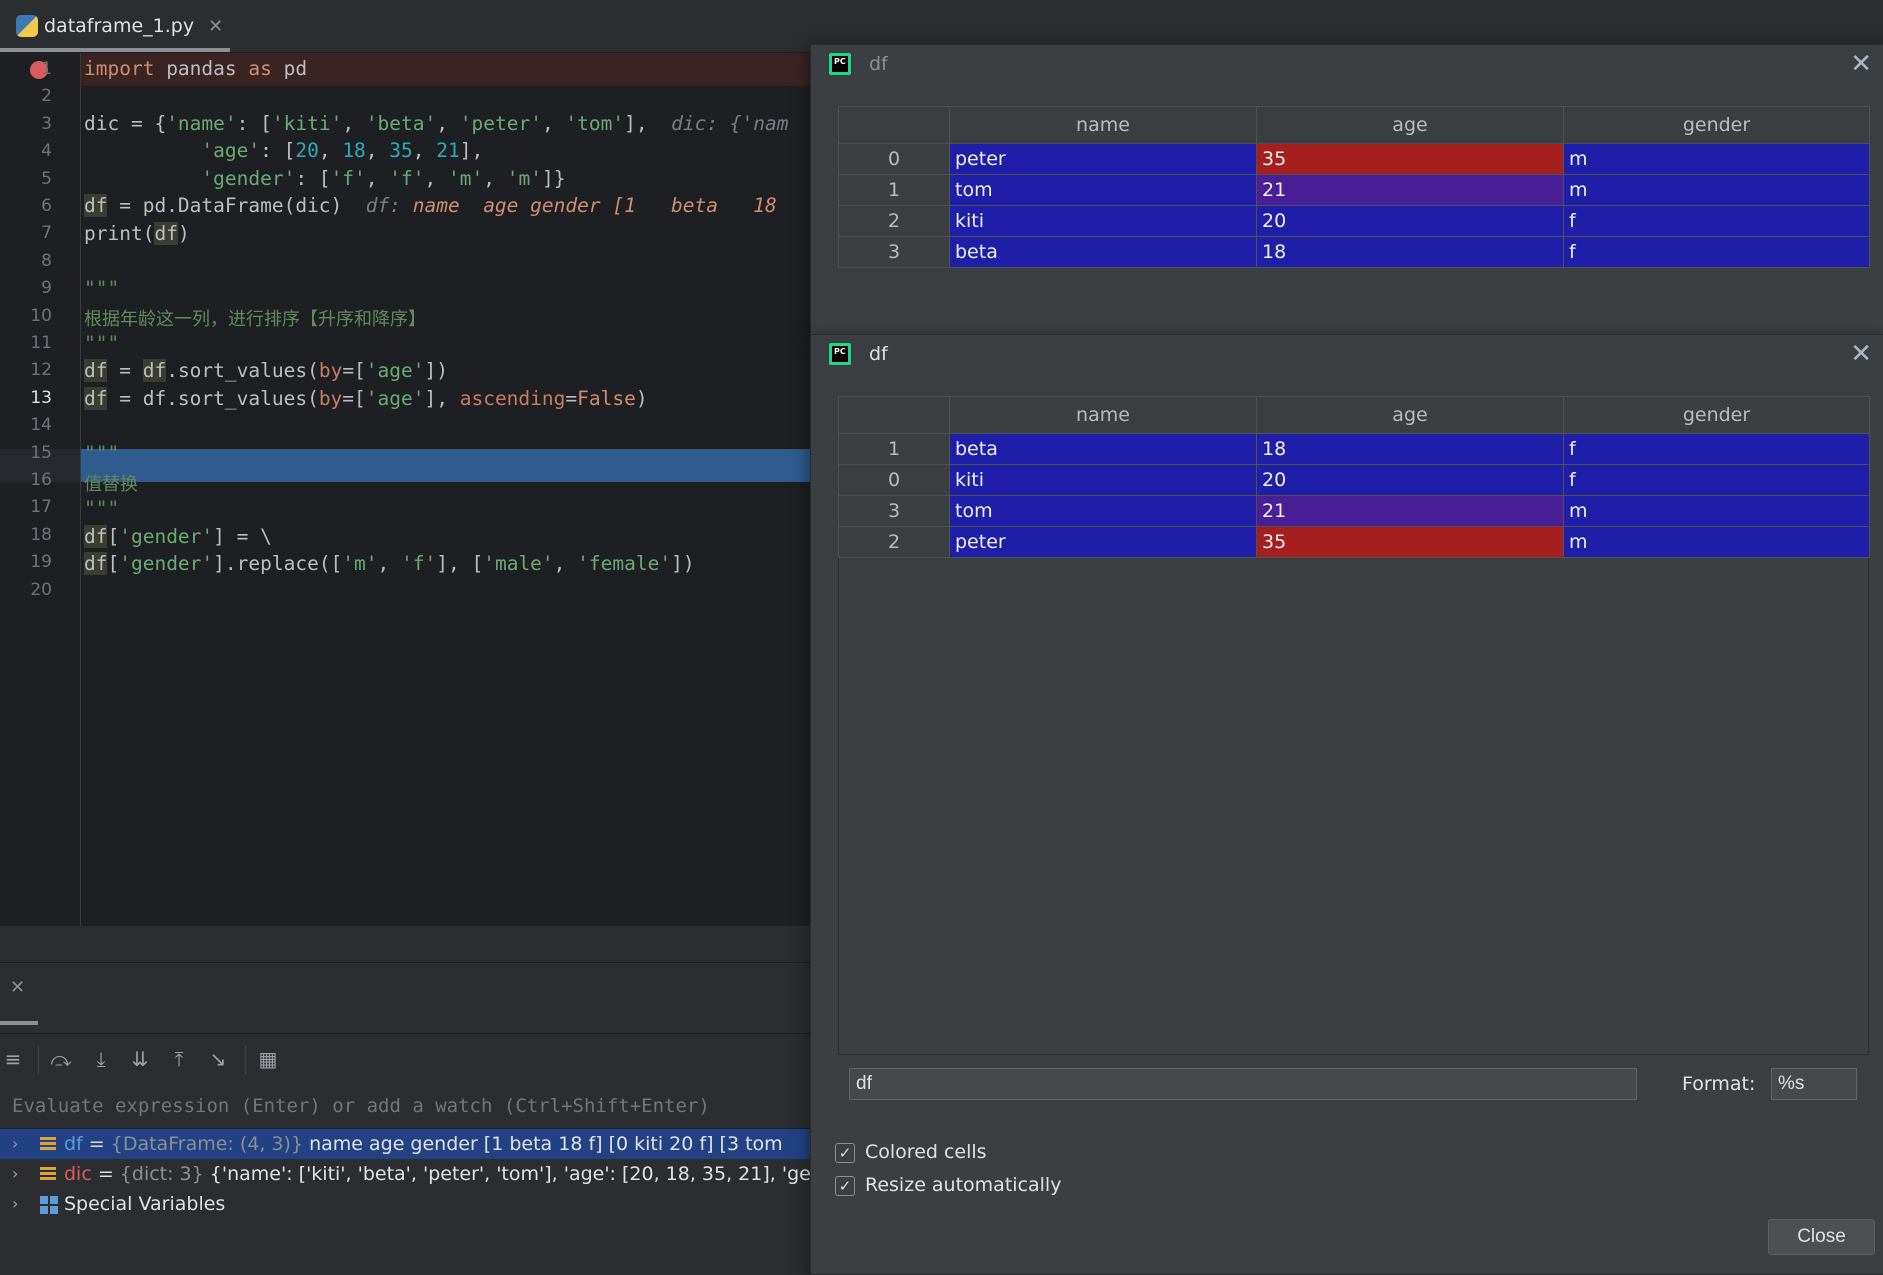 This screenshot has height=1275, width=1883. What do you see at coordinates (46, 260) in the screenshot?
I see `line-number: 8` at bounding box center [46, 260].